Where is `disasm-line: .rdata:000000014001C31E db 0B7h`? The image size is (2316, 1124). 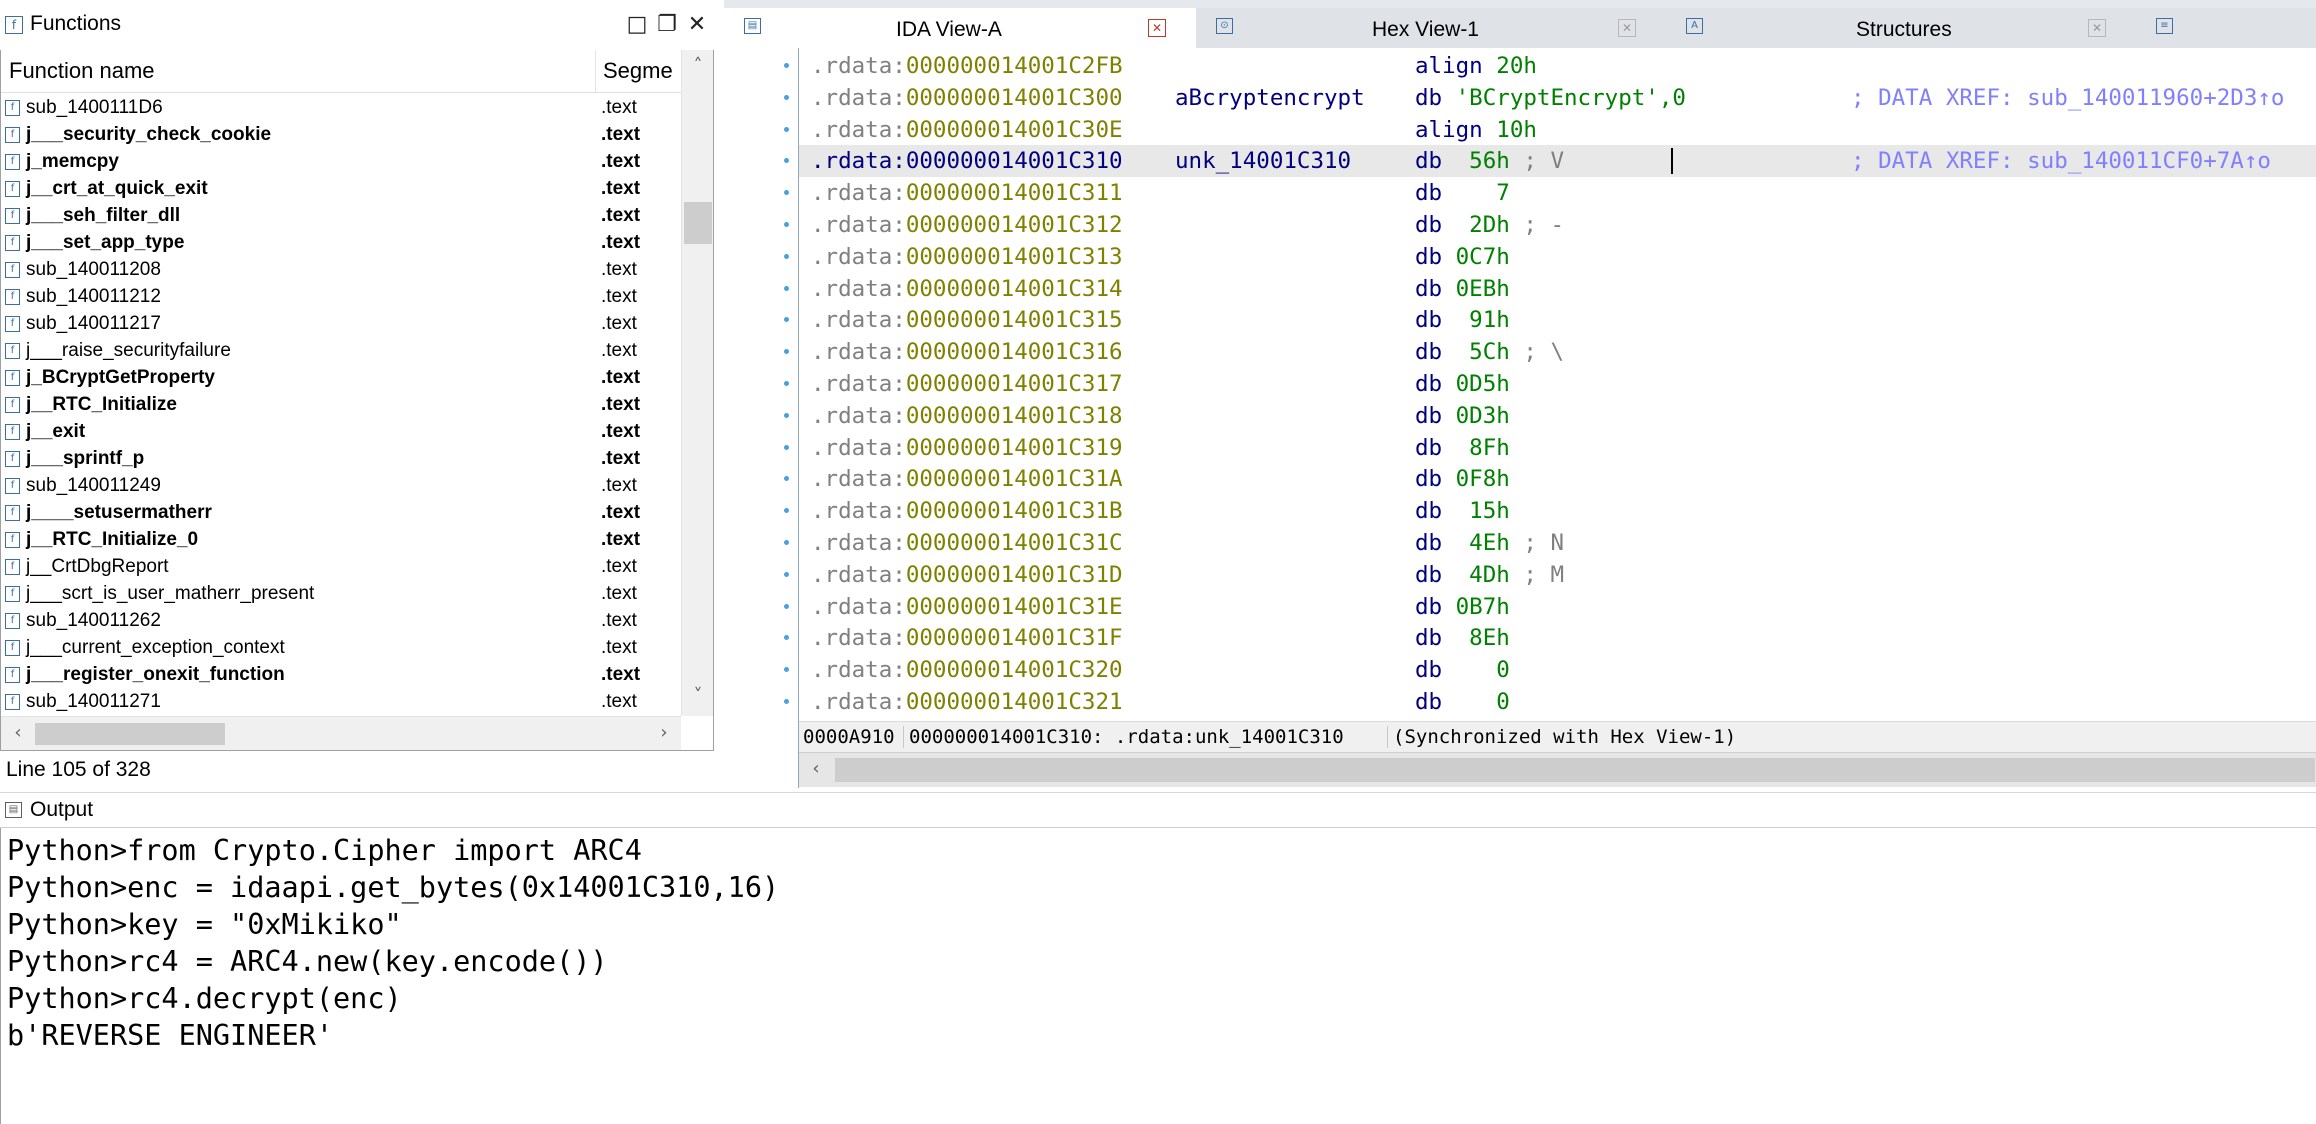 disasm-line: .rdata:000000014001C31E db 0B7h is located at coordinates (1557, 607).